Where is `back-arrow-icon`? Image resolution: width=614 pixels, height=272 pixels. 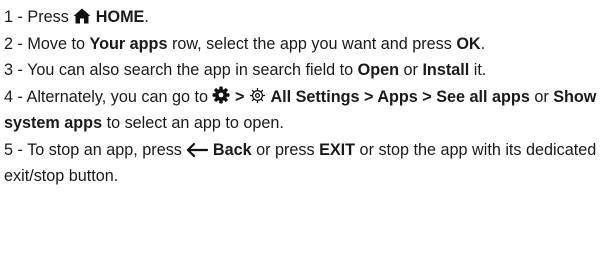 back-arrow-icon is located at coordinates (197, 149).